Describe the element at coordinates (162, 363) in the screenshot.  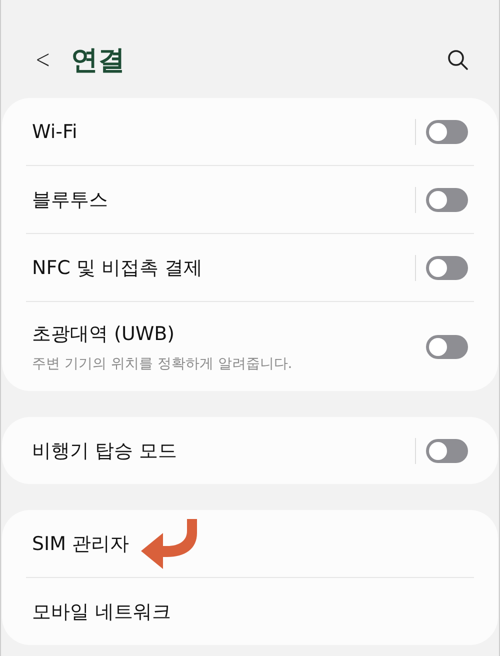
I see `setting-description: 주변 기기의 위치를 정확하게 알려줍니다.` at that location.